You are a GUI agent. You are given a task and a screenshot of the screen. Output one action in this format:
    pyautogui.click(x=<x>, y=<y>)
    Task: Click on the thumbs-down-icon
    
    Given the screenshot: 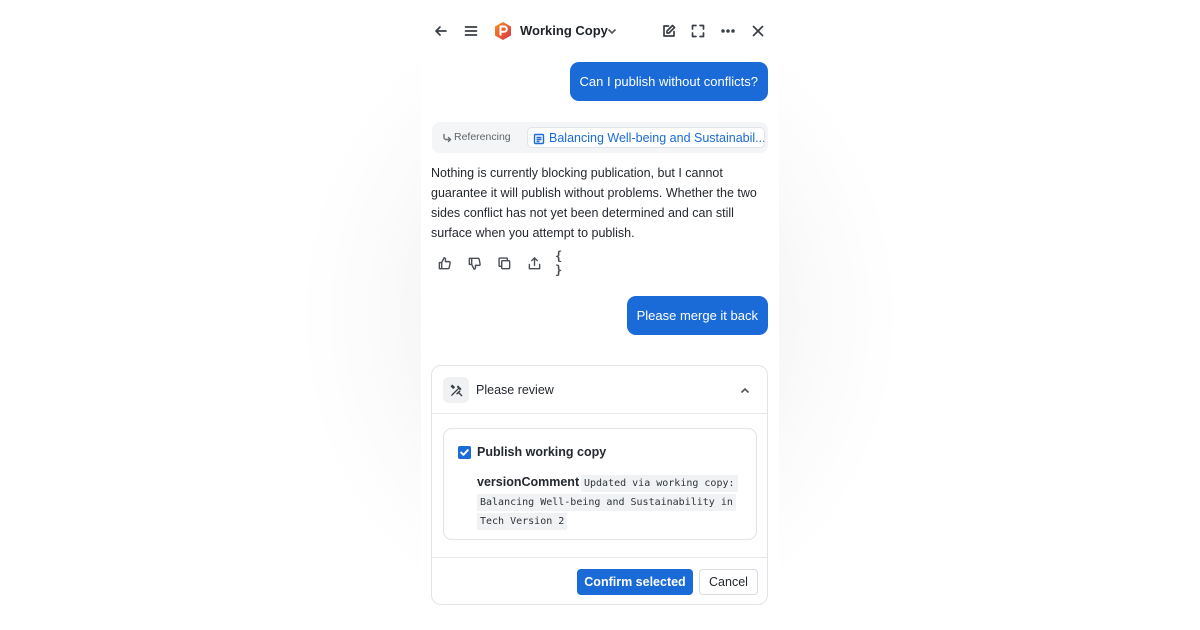 What is the action you would take?
    pyautogui.click(x=474, y=263)
    